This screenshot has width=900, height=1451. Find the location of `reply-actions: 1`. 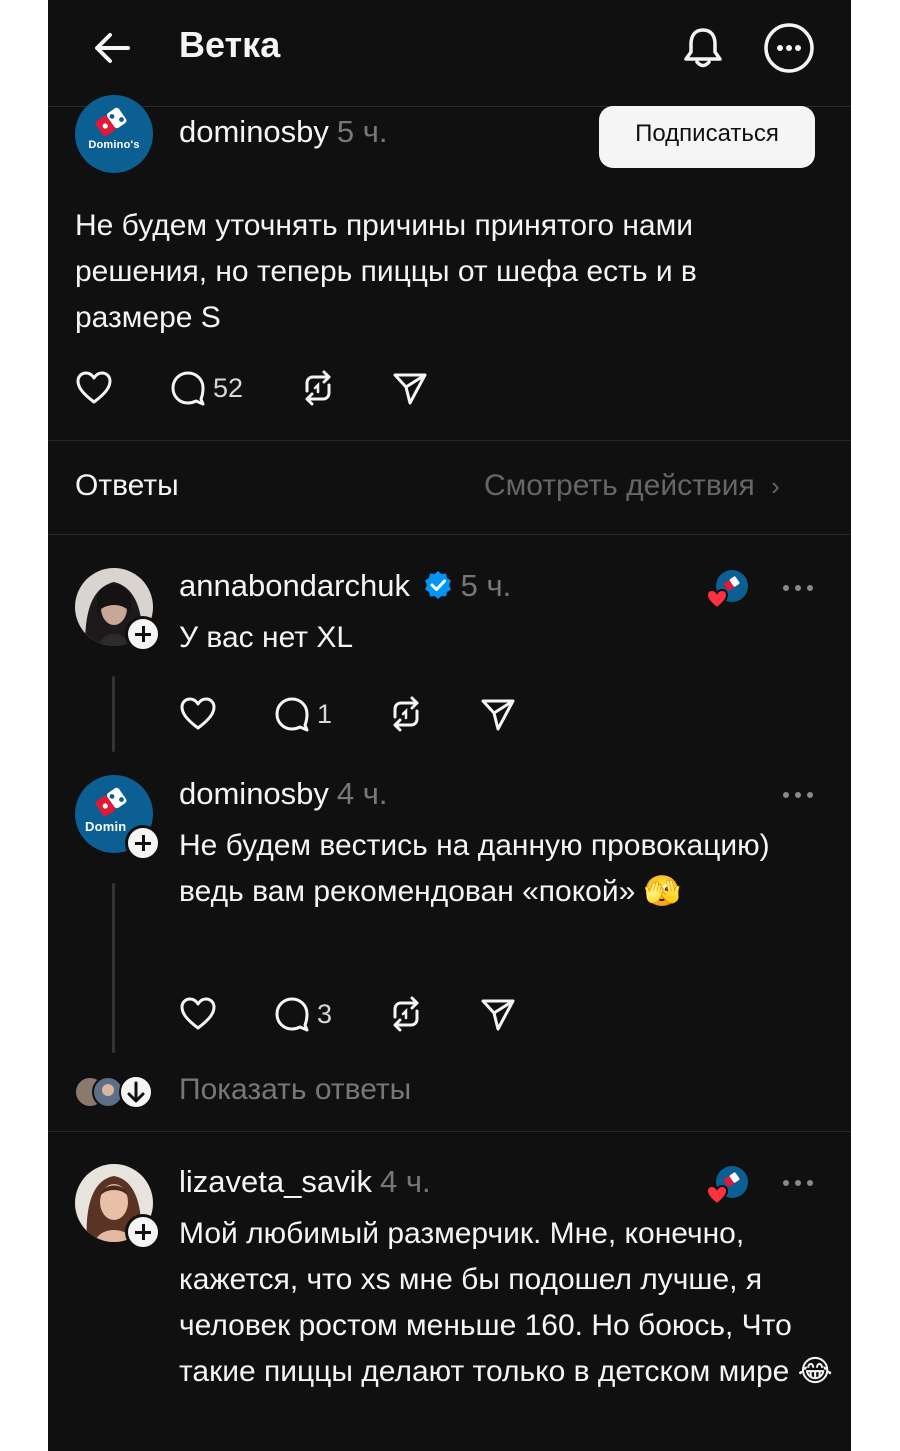

reply-actions: 1 is located at coordinates (389, 714).